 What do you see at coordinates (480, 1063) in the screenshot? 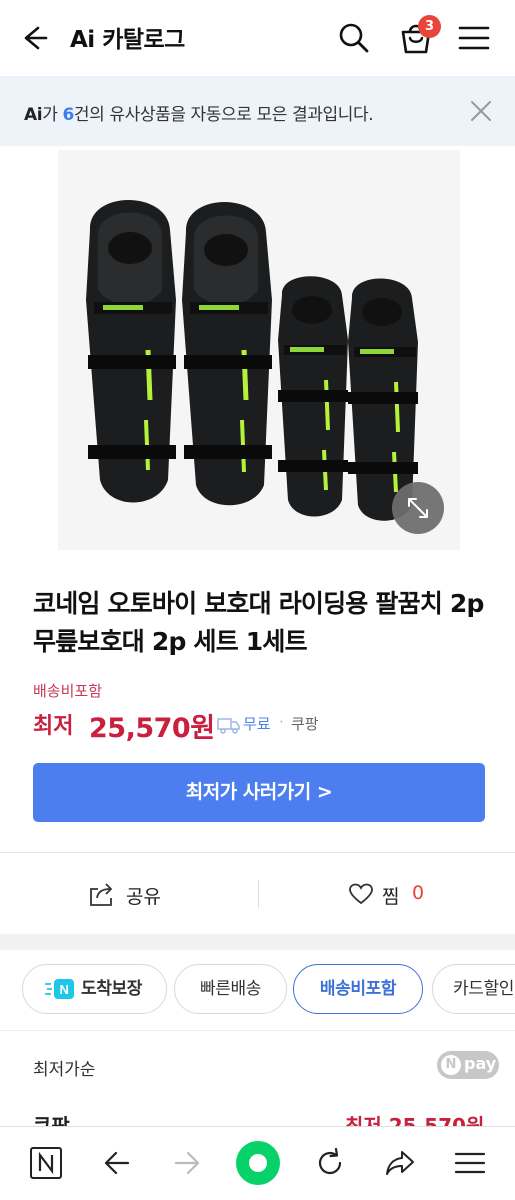
I see `npay-text: pay` at bounding box center [480, 1063].